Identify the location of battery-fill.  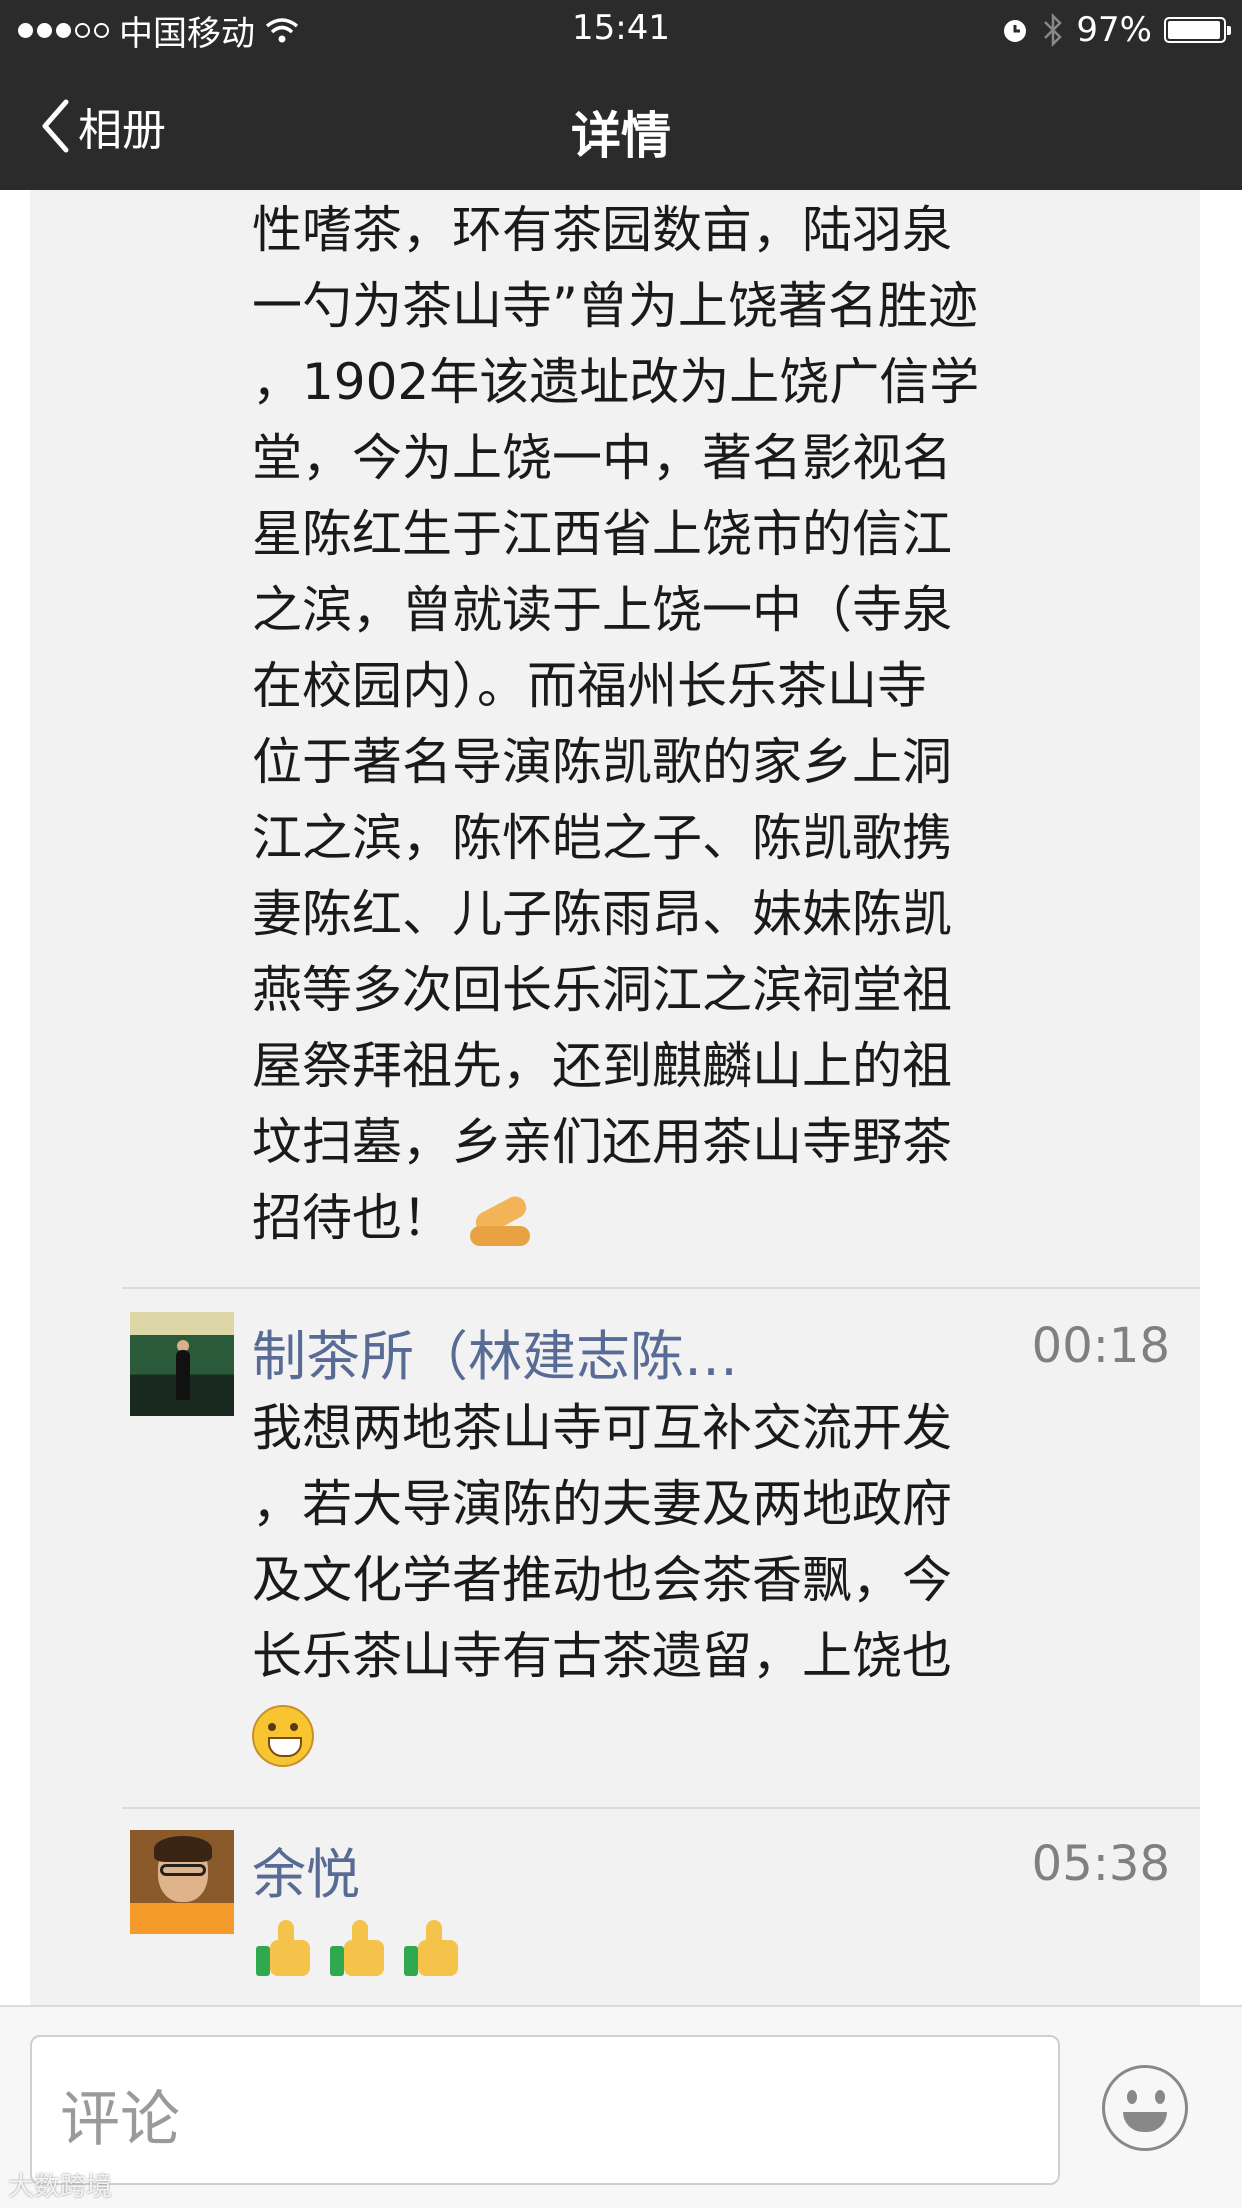
(1194, 30).